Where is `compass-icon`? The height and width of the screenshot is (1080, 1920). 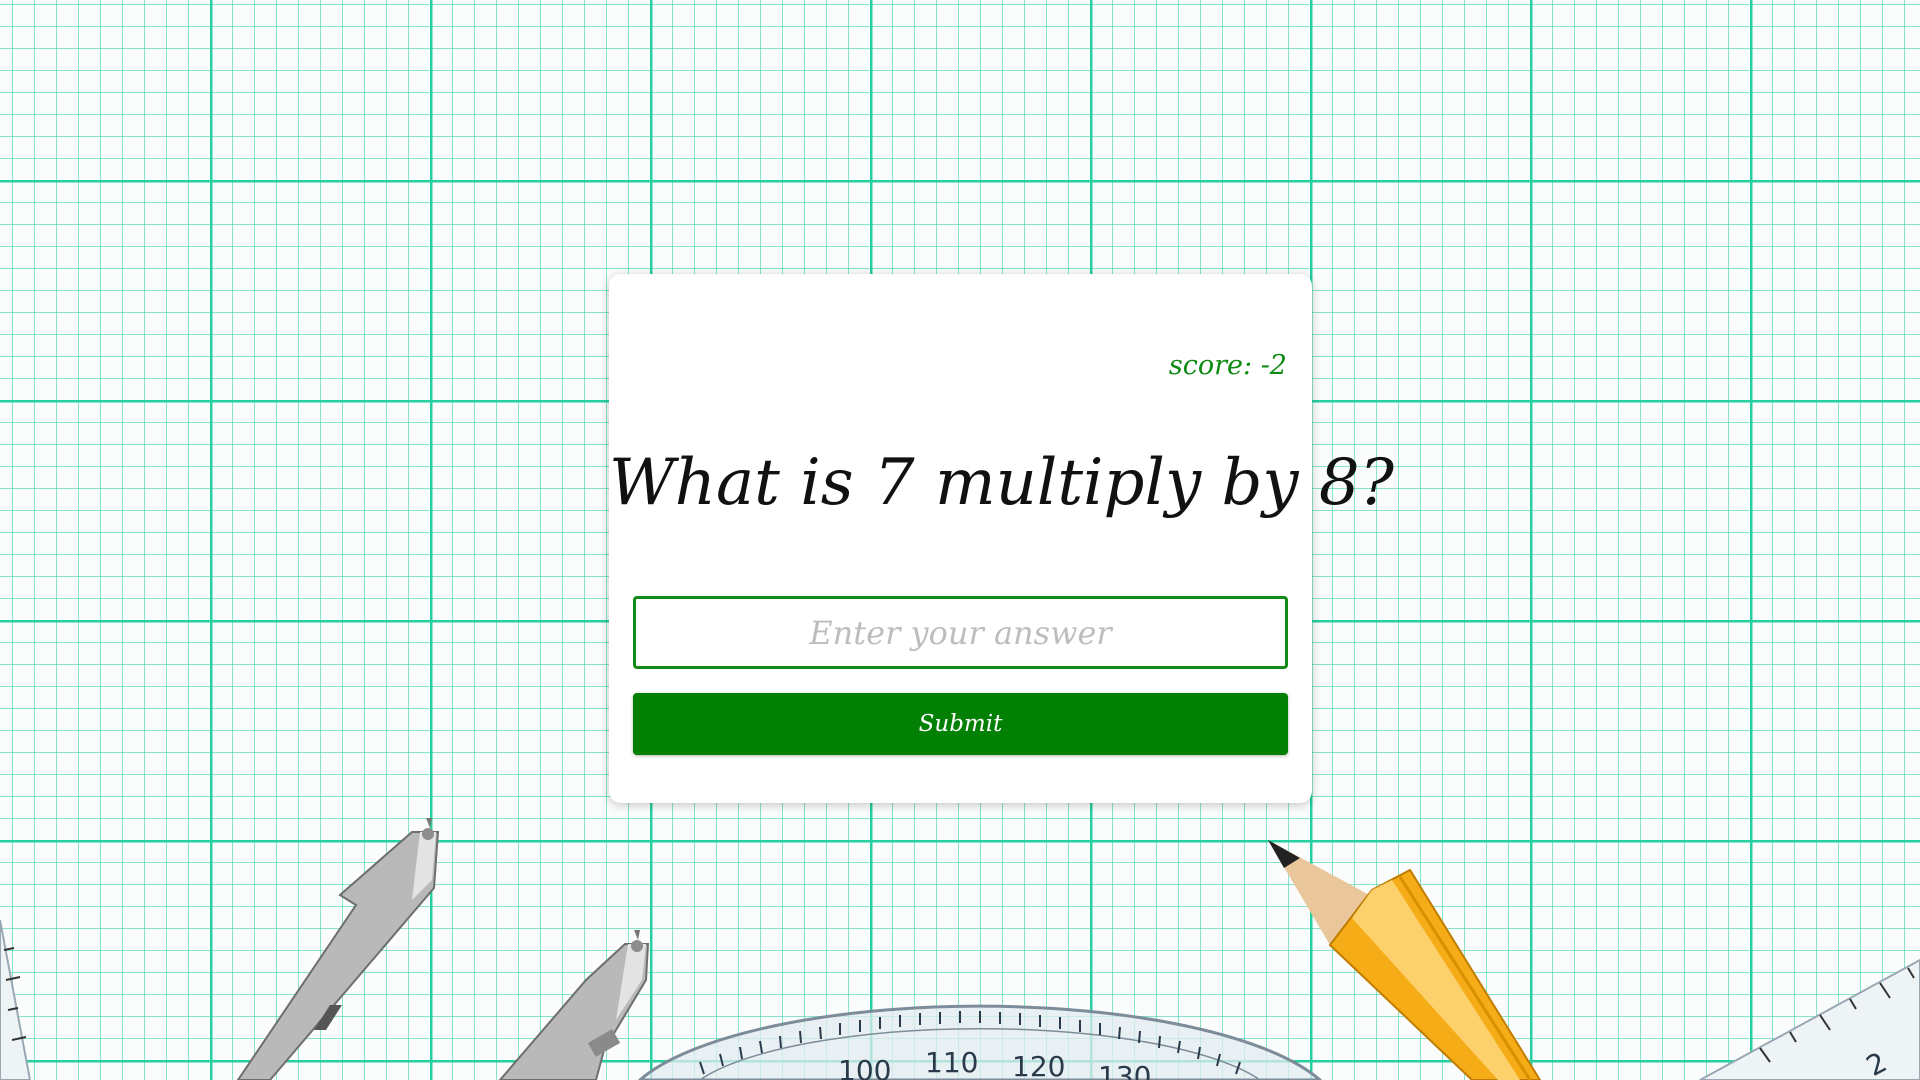 compass-icon is located at coordinates (443, 949).